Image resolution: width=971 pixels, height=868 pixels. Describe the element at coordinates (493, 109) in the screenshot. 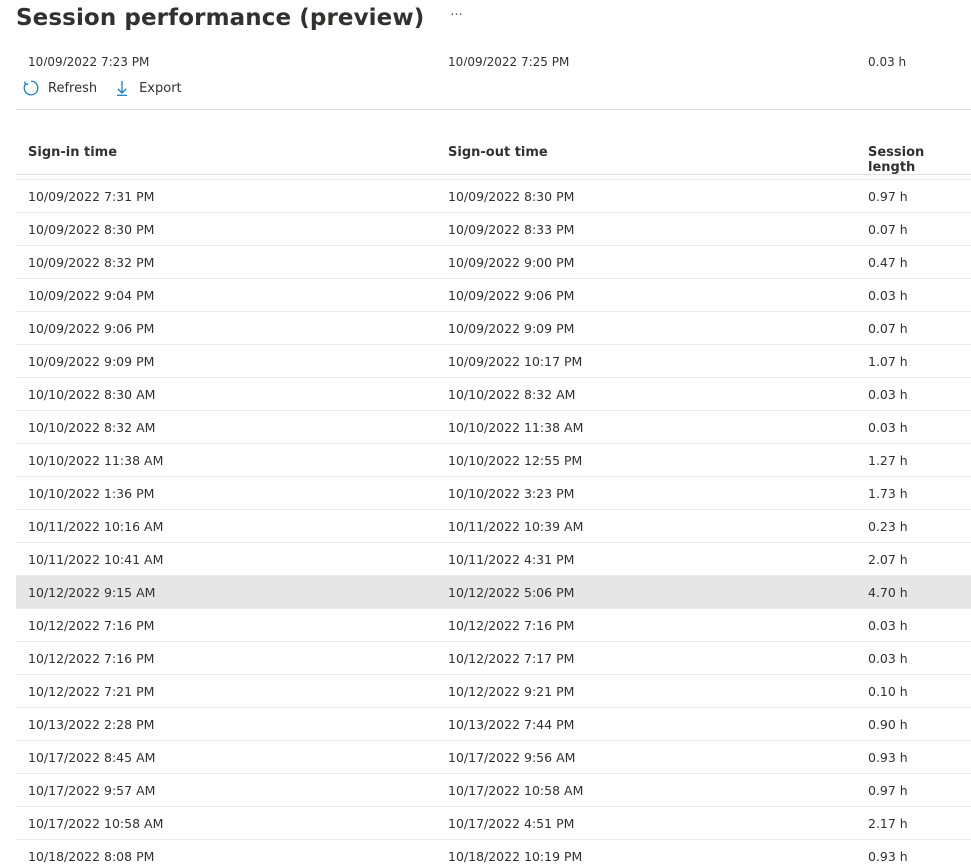

I see `toolbar-divider` at that location.